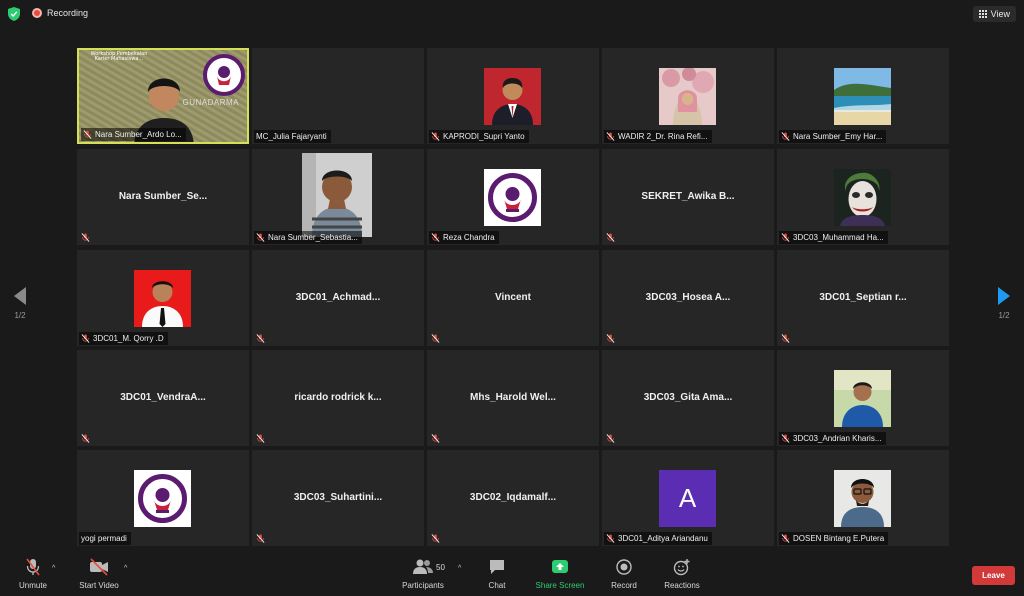 This screenshot has height=596, width=1024. I want to click on participant-name: yogi permadi, so click(104, 538).